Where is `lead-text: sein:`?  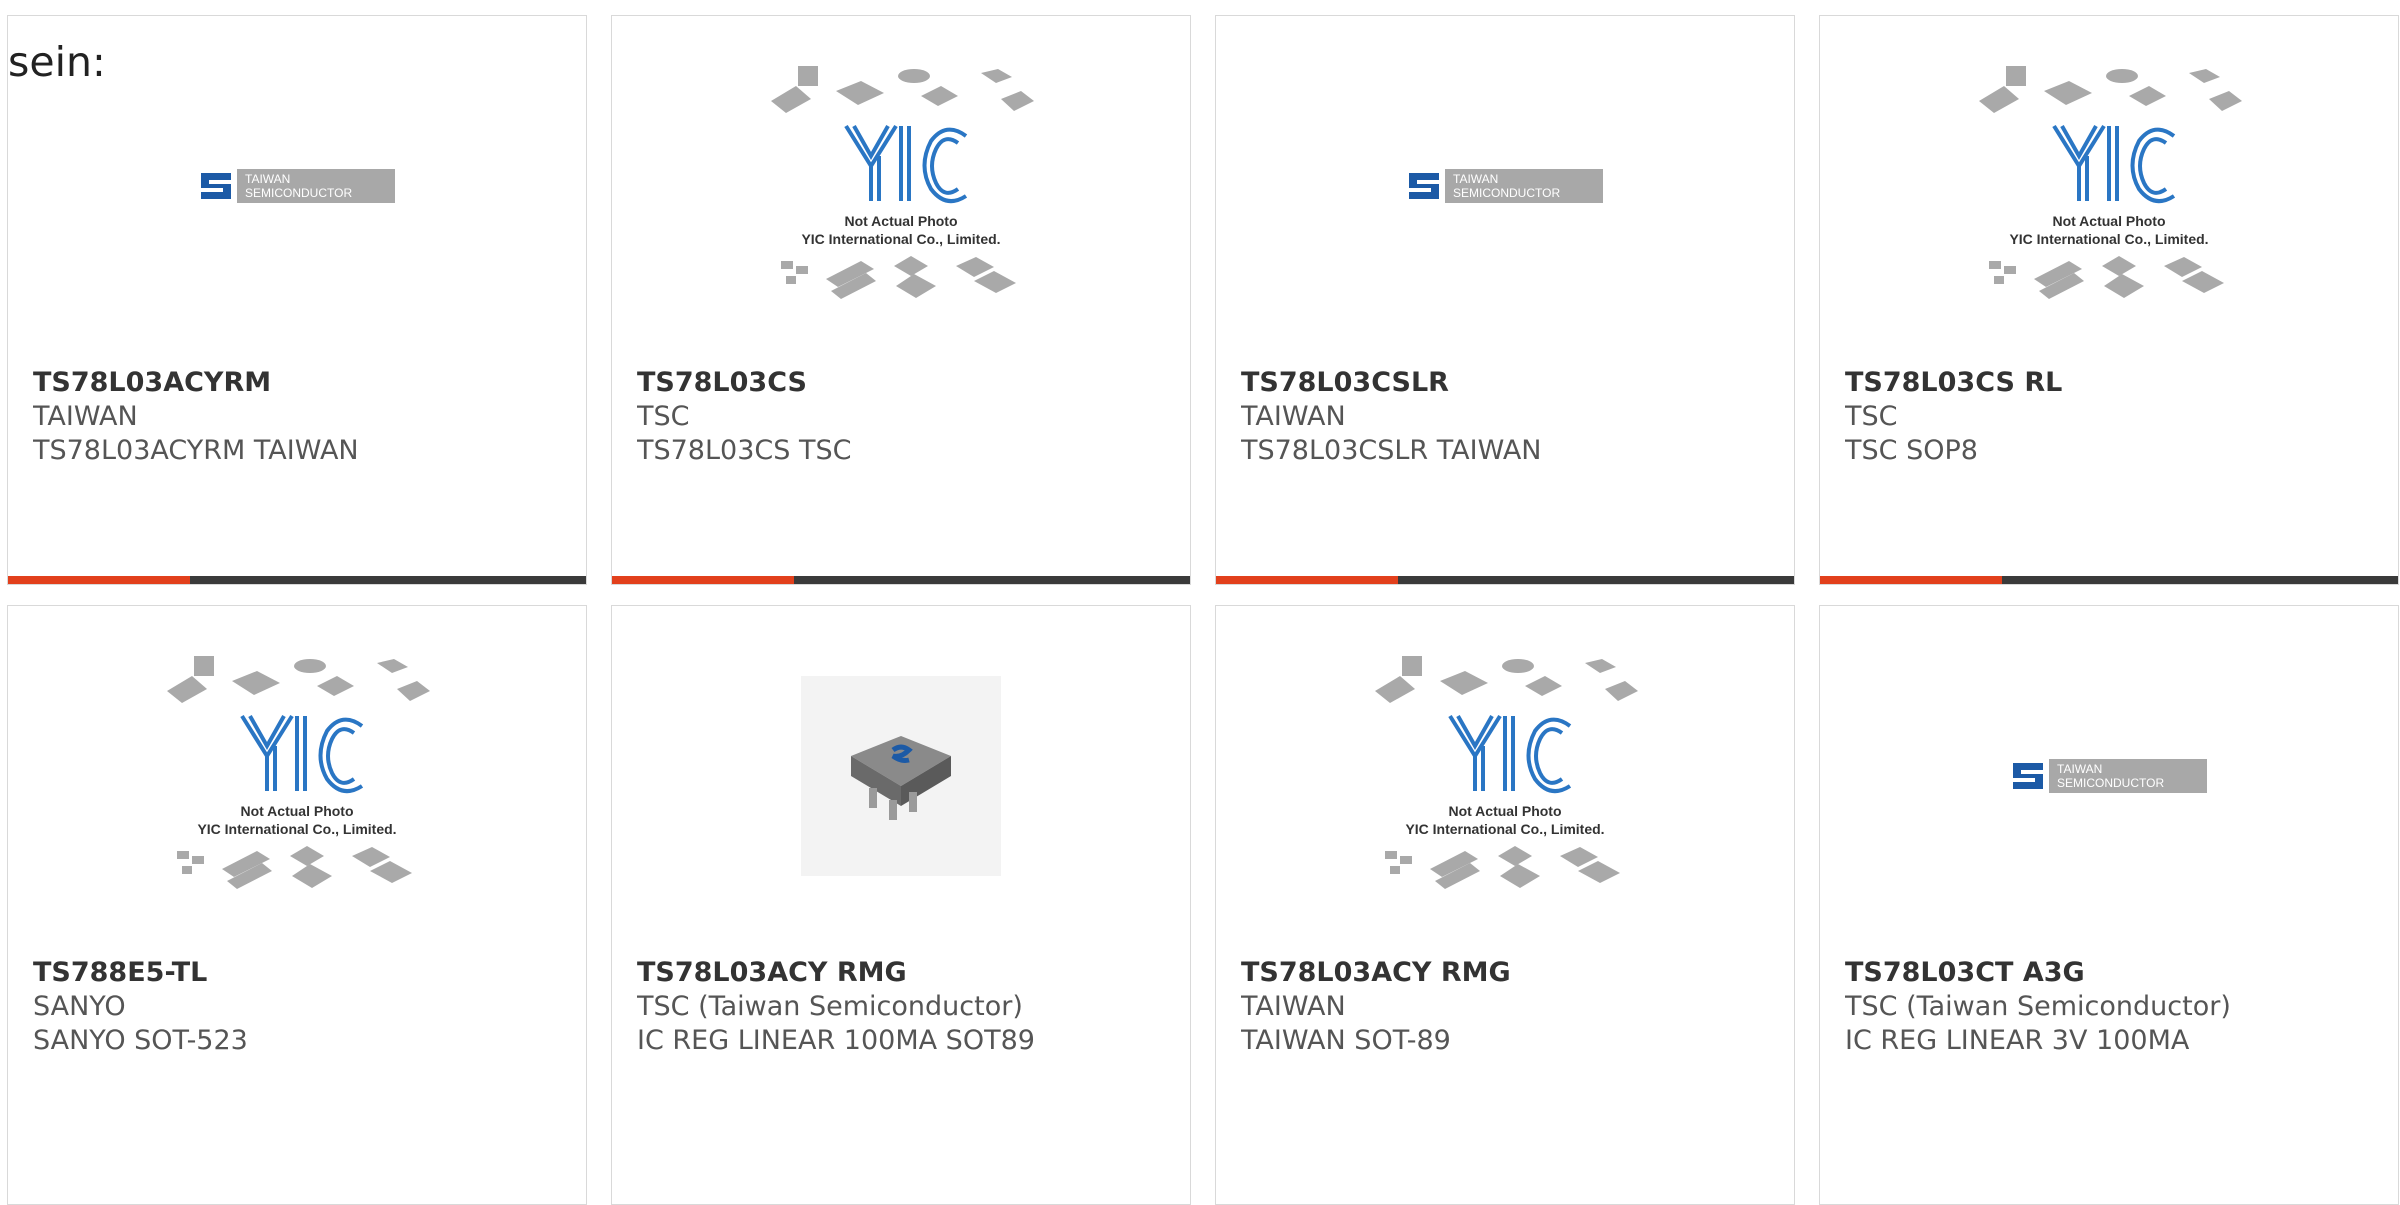
lead-text: sein: is located at coordinates (57, 62).